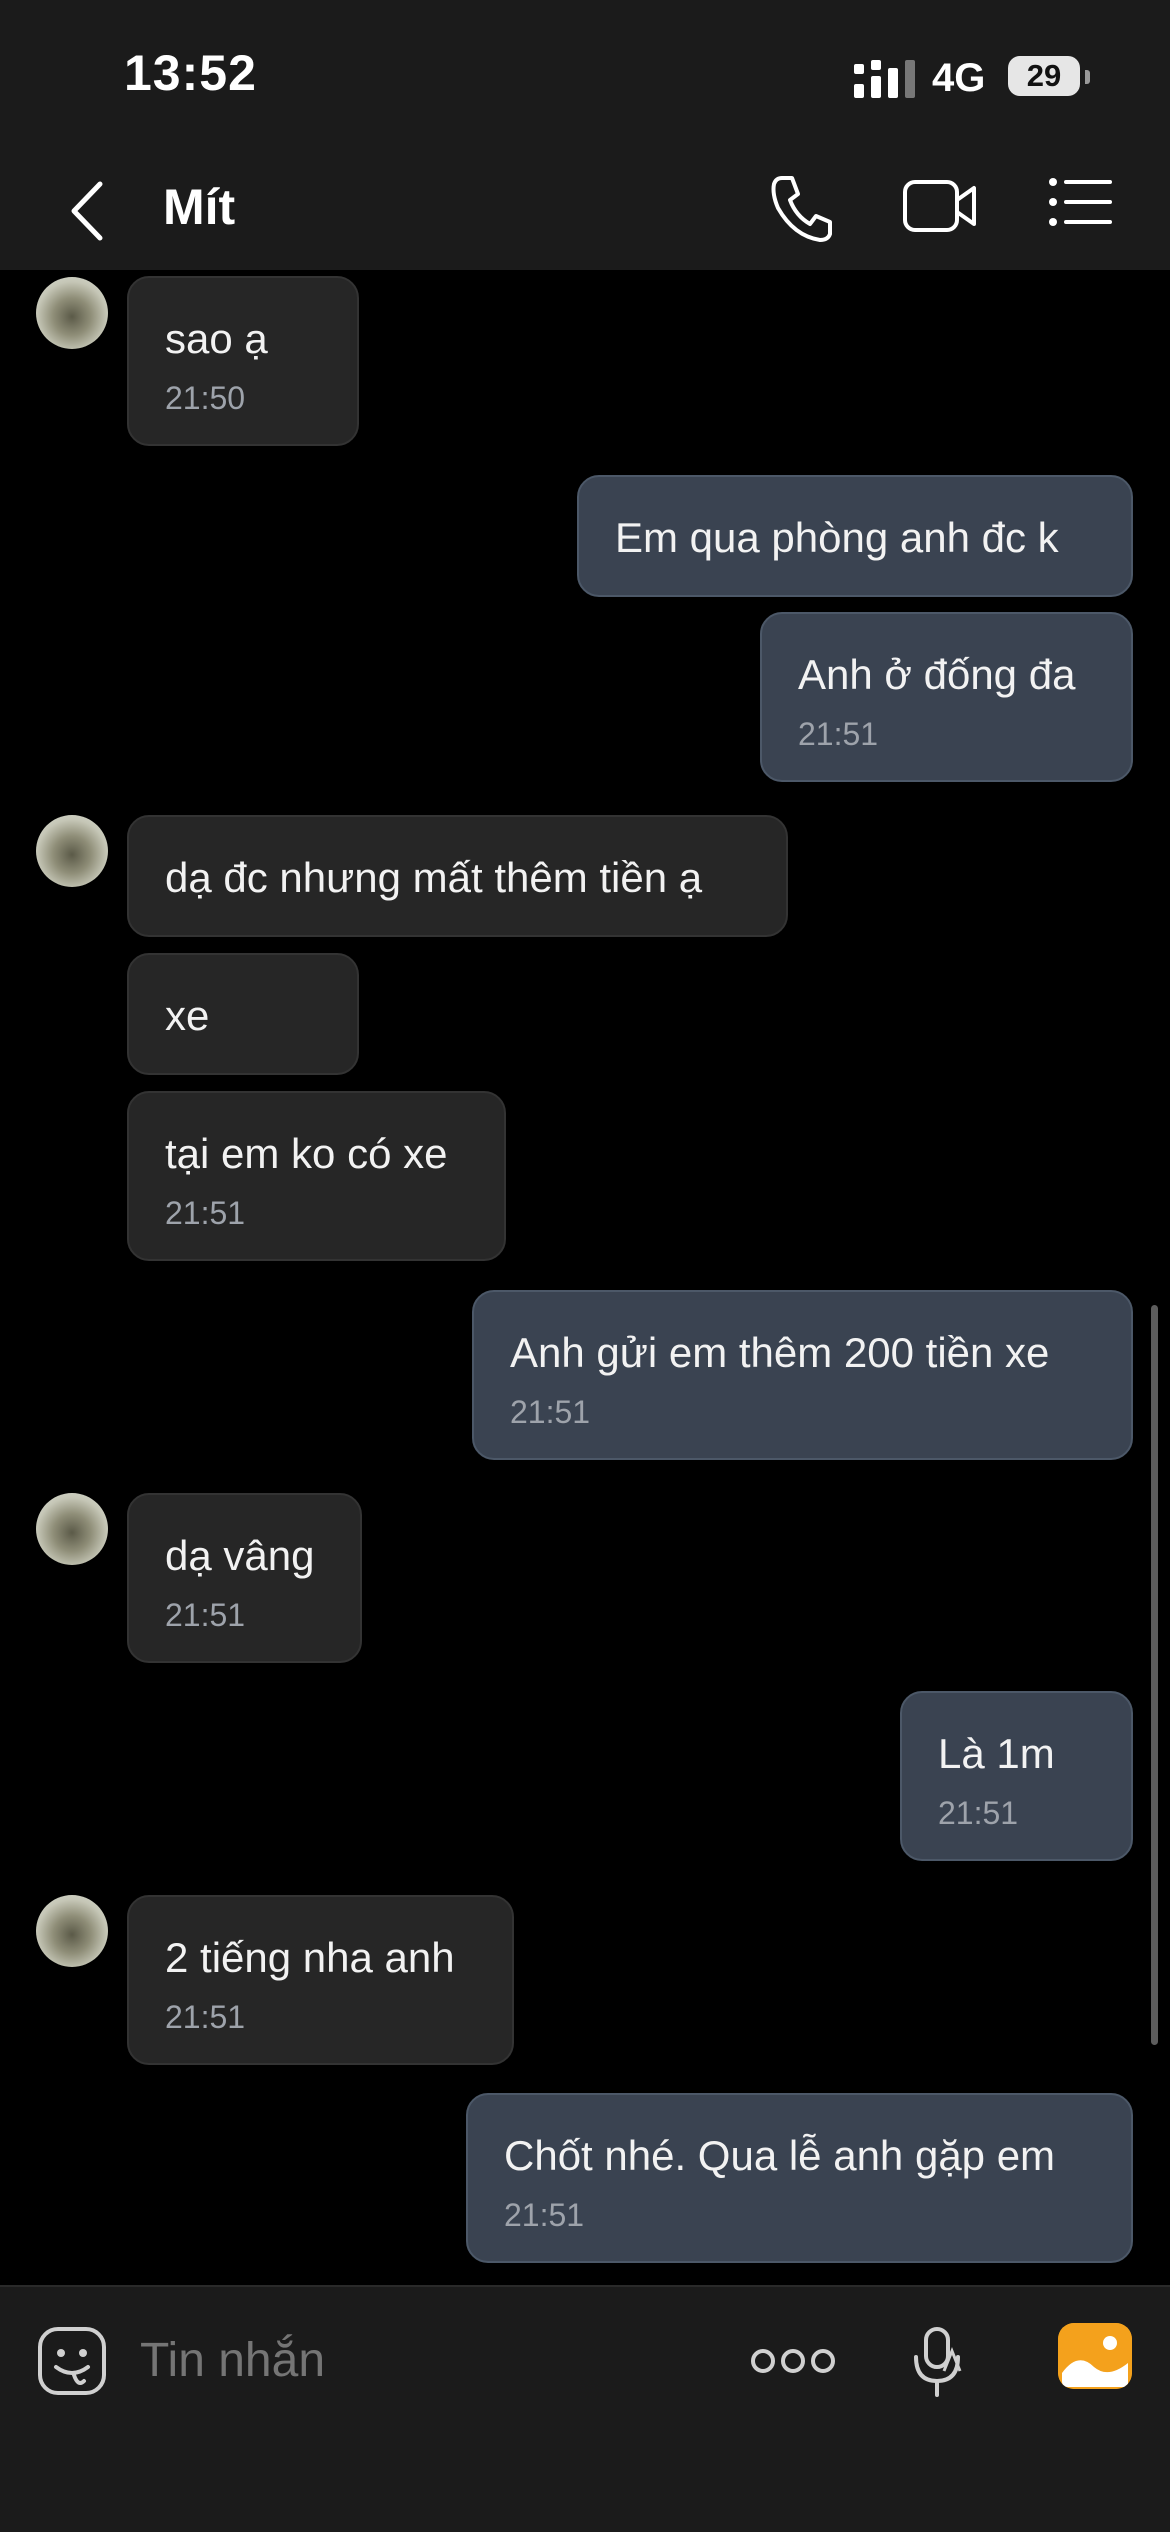 Image resolution: width=1170 pixels, height=2532 pixels. I want to click on message-bubble-incoming: 2 tiếng nha anh 21:51, so click(320, 1980).